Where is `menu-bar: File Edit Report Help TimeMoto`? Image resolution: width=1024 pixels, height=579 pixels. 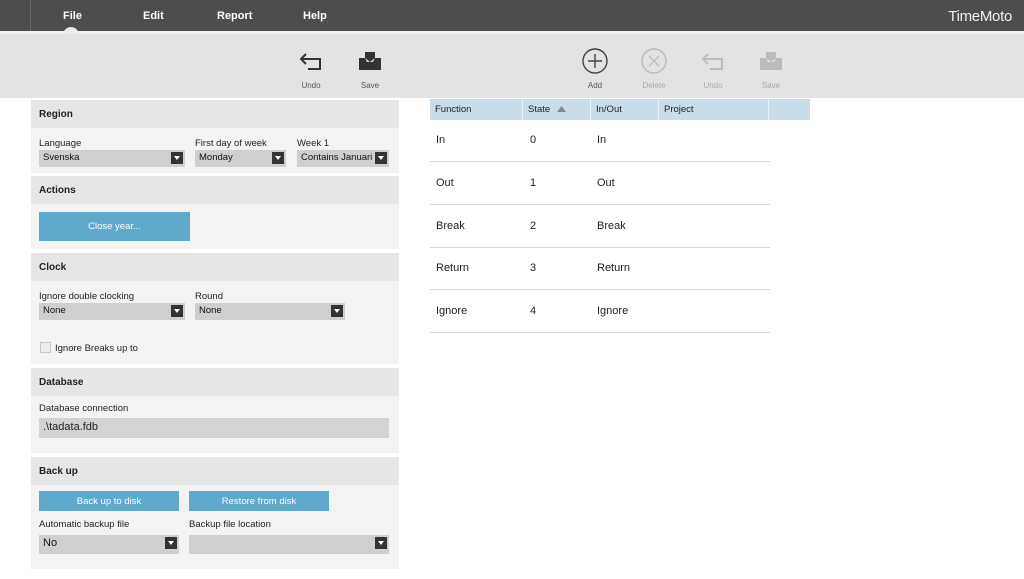
menu-bar: File Edit Report Help TimeMoto is located at coordinates (512, 17).